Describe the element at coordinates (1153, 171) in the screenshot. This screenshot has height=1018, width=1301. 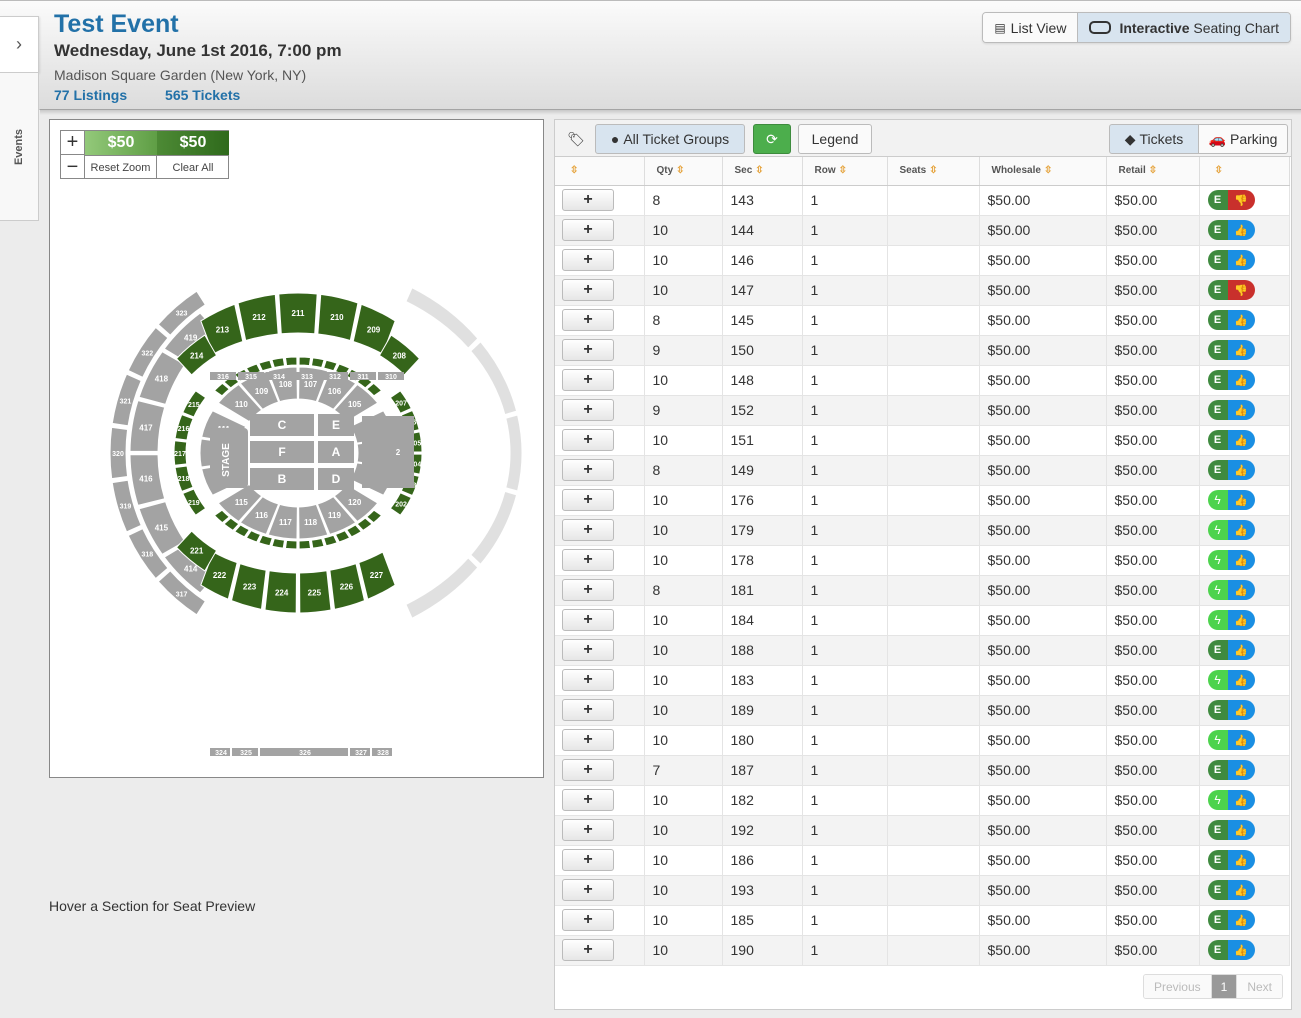
I see `column-header-retail: Retail ⇳` at that location.